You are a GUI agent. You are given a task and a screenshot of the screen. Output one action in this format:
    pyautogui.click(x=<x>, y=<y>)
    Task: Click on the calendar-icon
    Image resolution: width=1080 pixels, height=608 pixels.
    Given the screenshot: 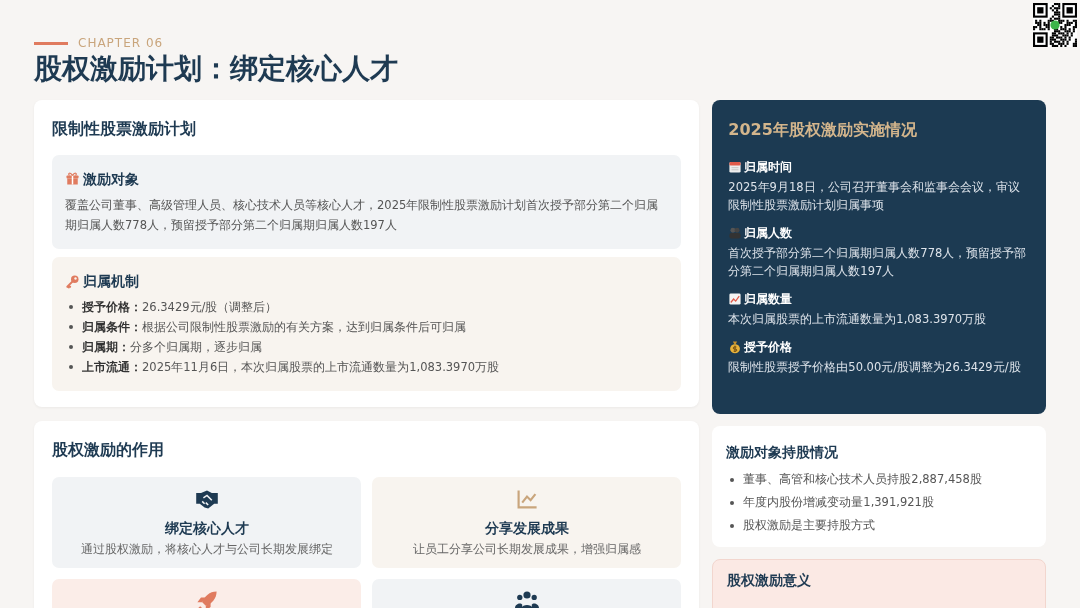 What is the action you would take?
    pyautogui.click(x=735, y=166)
    